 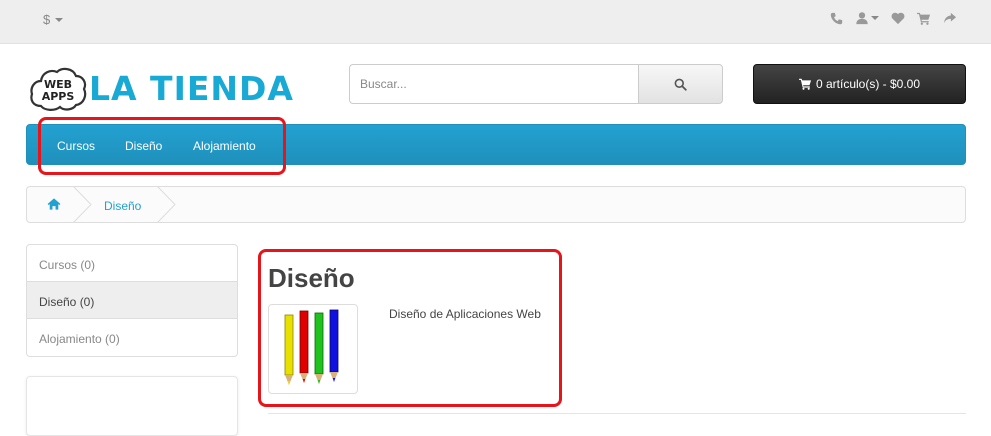 What do you see at coordinates (132, 263) in the screenshot?
I see `sidebar-item-cursos: Cursos (0)` at bounding box center [132, 263].